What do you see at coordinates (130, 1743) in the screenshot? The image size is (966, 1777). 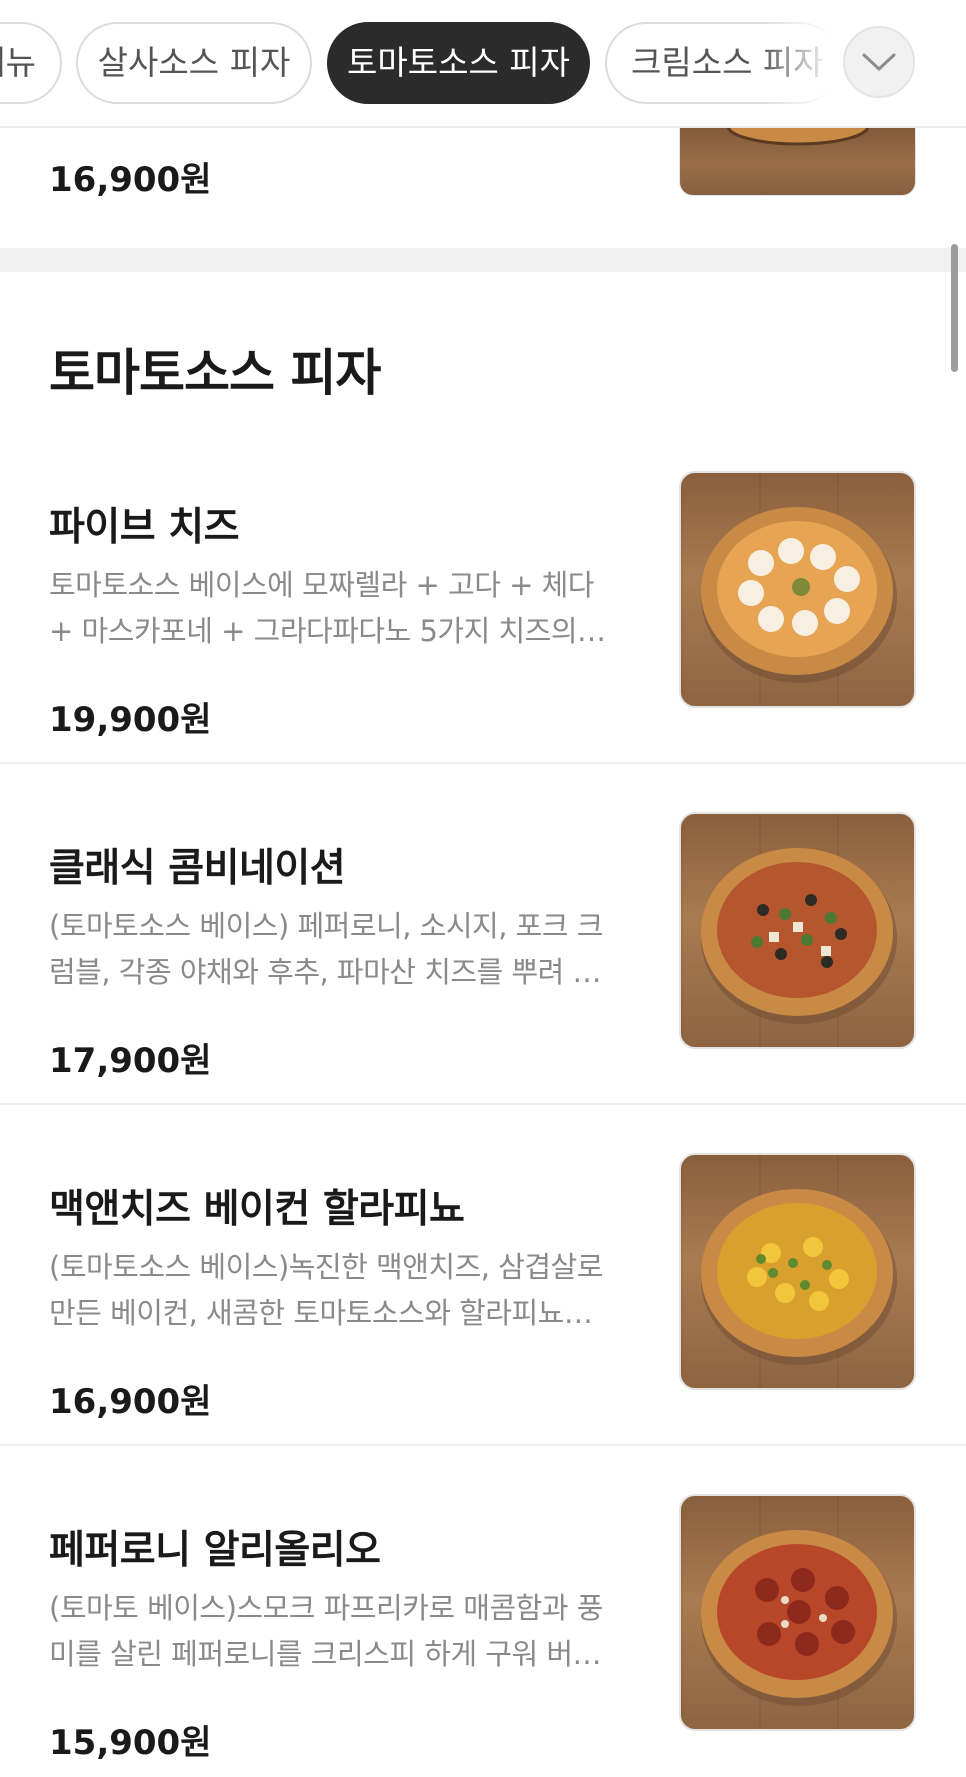 I see `menu-item-price: 15,900원` at bounding box center [130, 1743].